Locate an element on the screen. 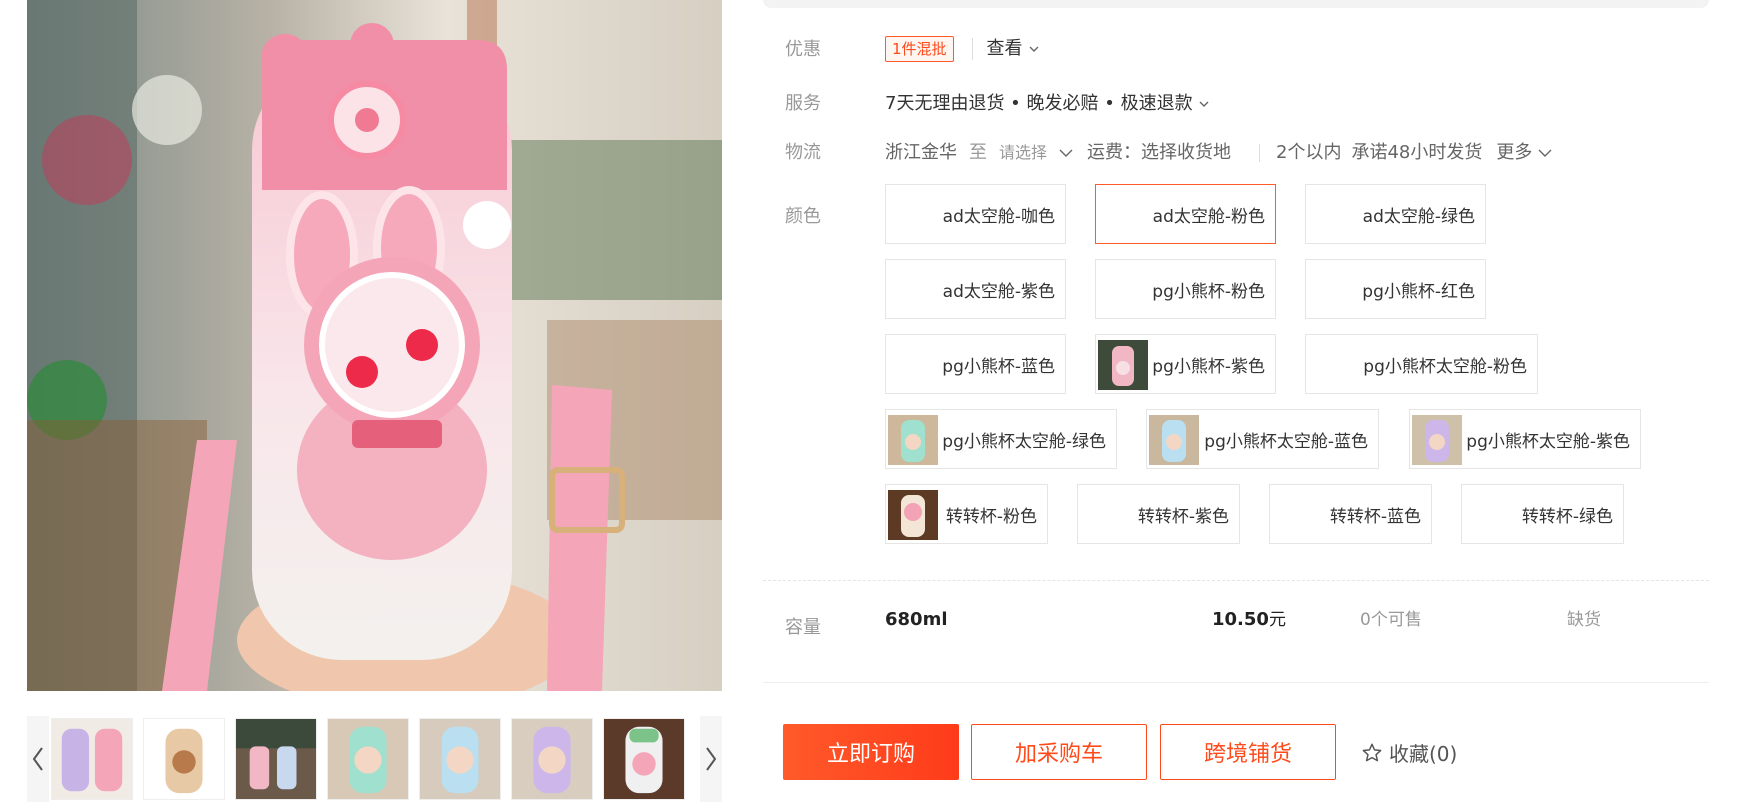  logistics-label: 物流 is located at coordinates (803, 152).